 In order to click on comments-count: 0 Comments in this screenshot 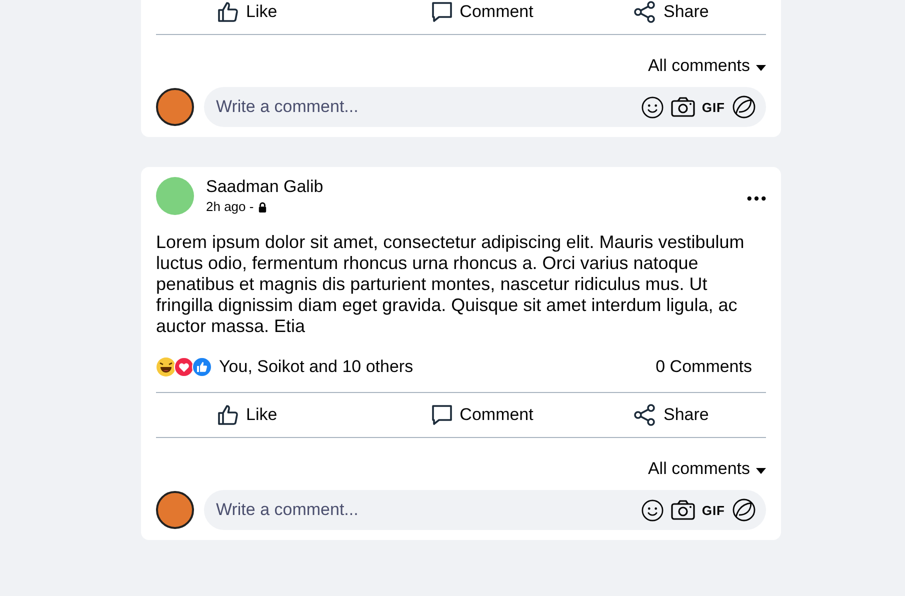, I will do `click(704, 367)`.